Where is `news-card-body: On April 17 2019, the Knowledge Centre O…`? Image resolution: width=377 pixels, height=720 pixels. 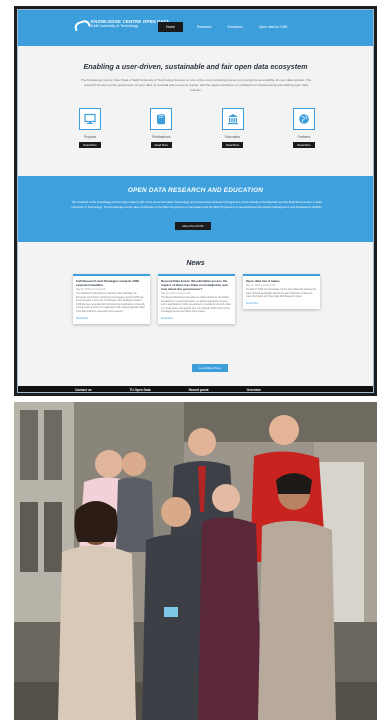
news-card-body: On April 17 2019, the Knowledge Centre O… is located at coordinates (281, 294).